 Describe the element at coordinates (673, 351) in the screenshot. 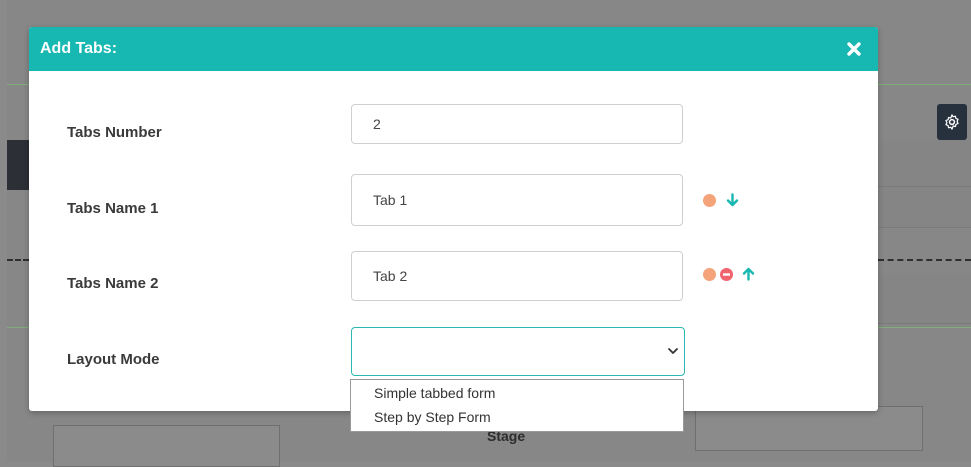

I see `chevron-down-icon` at that location.